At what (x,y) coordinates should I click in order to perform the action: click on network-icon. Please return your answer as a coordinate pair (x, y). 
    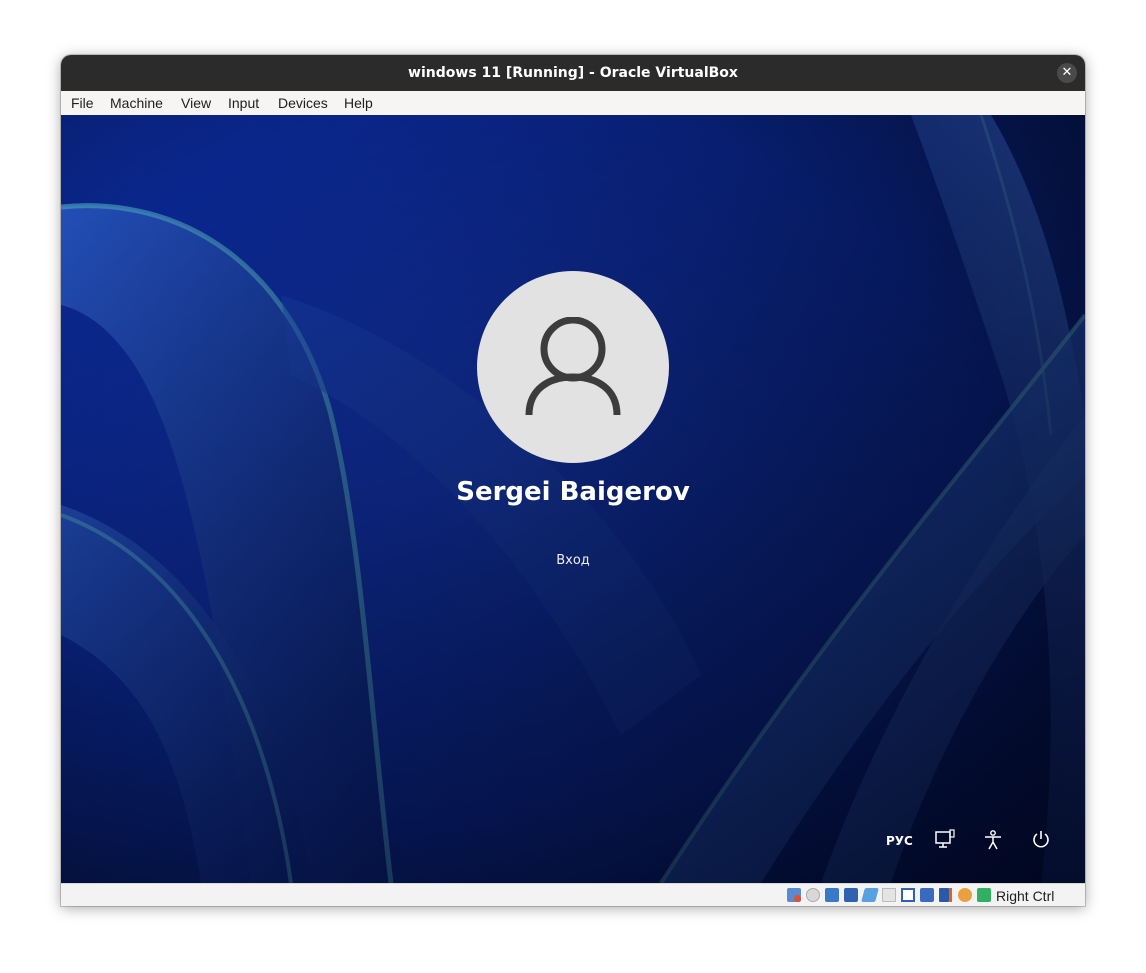
    Looking at the image, I should click on (945, 841).